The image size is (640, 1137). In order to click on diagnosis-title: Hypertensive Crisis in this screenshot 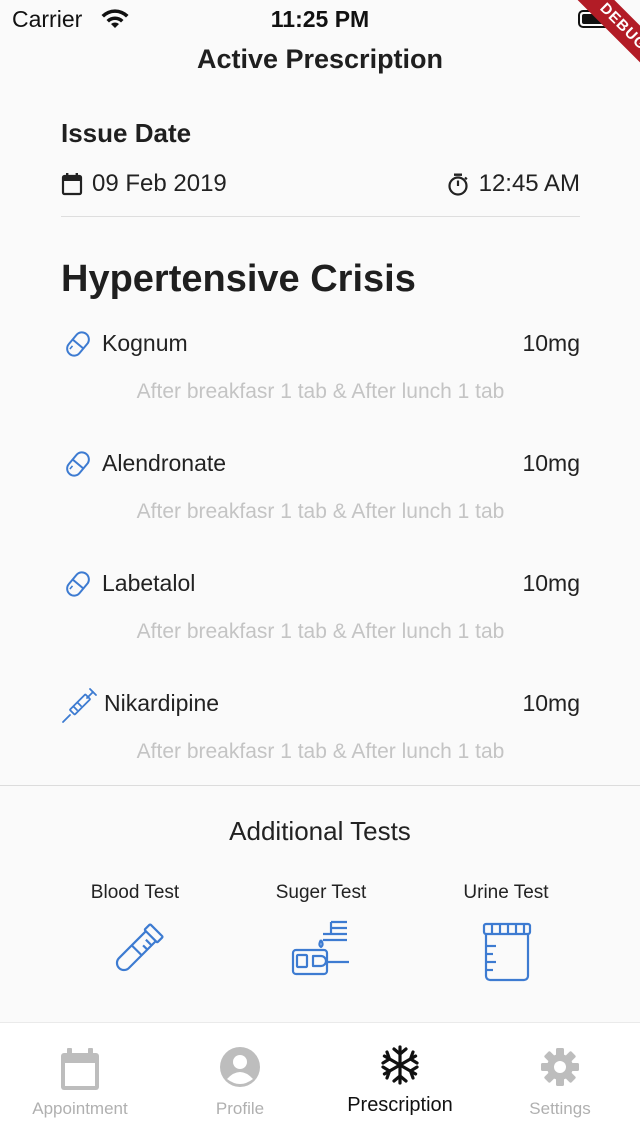, I will do `click(238, 279)`.